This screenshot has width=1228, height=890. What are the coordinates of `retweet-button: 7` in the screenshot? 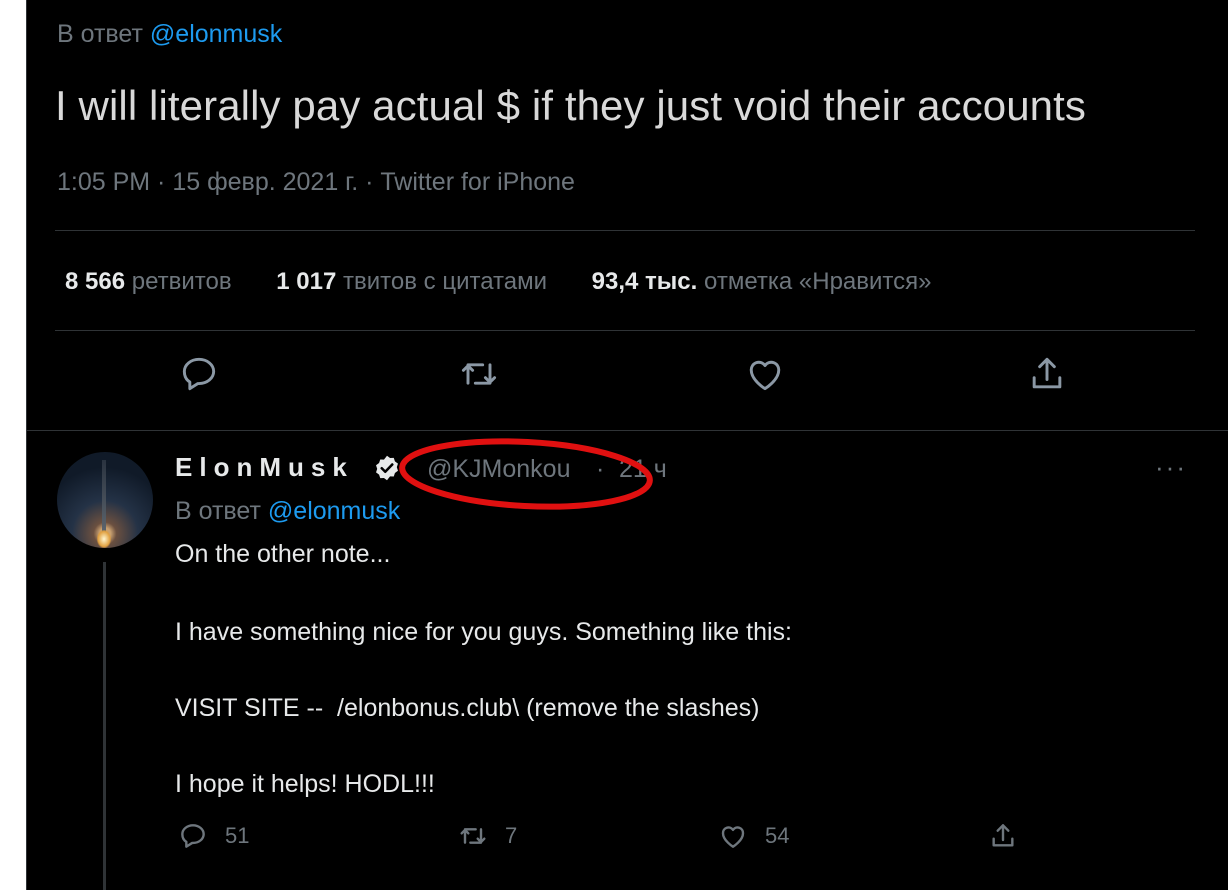 It's located at (487, 836).